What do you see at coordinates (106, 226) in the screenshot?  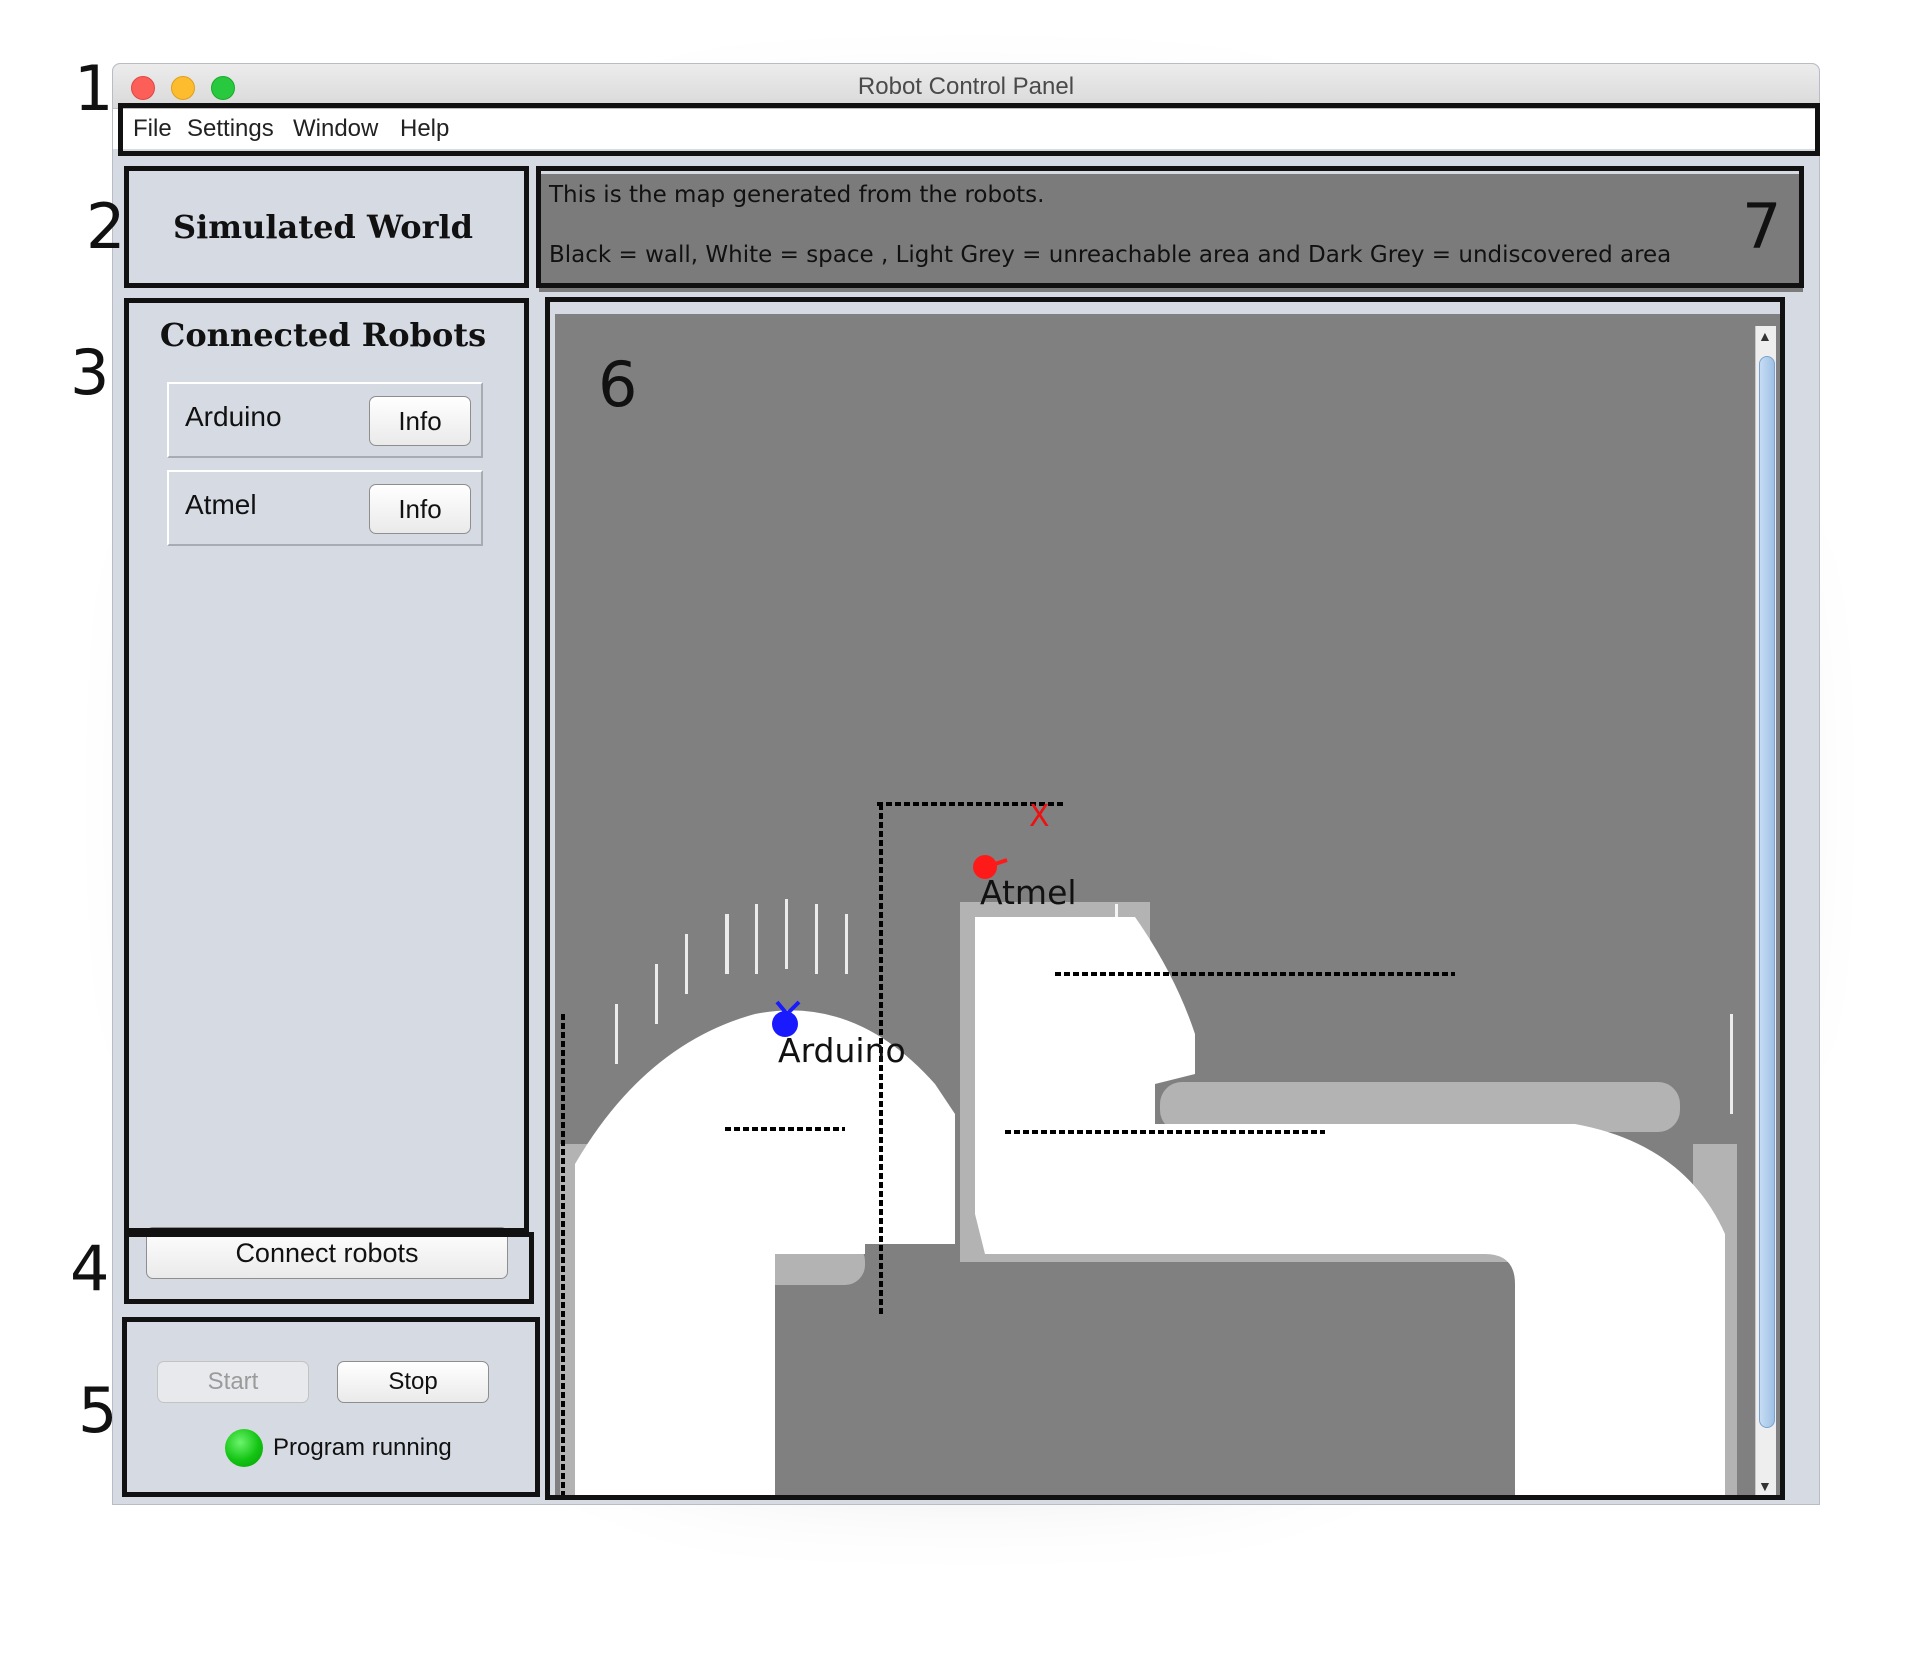 I see `annotation-label-2: 2` at bounding box center [106, 226].